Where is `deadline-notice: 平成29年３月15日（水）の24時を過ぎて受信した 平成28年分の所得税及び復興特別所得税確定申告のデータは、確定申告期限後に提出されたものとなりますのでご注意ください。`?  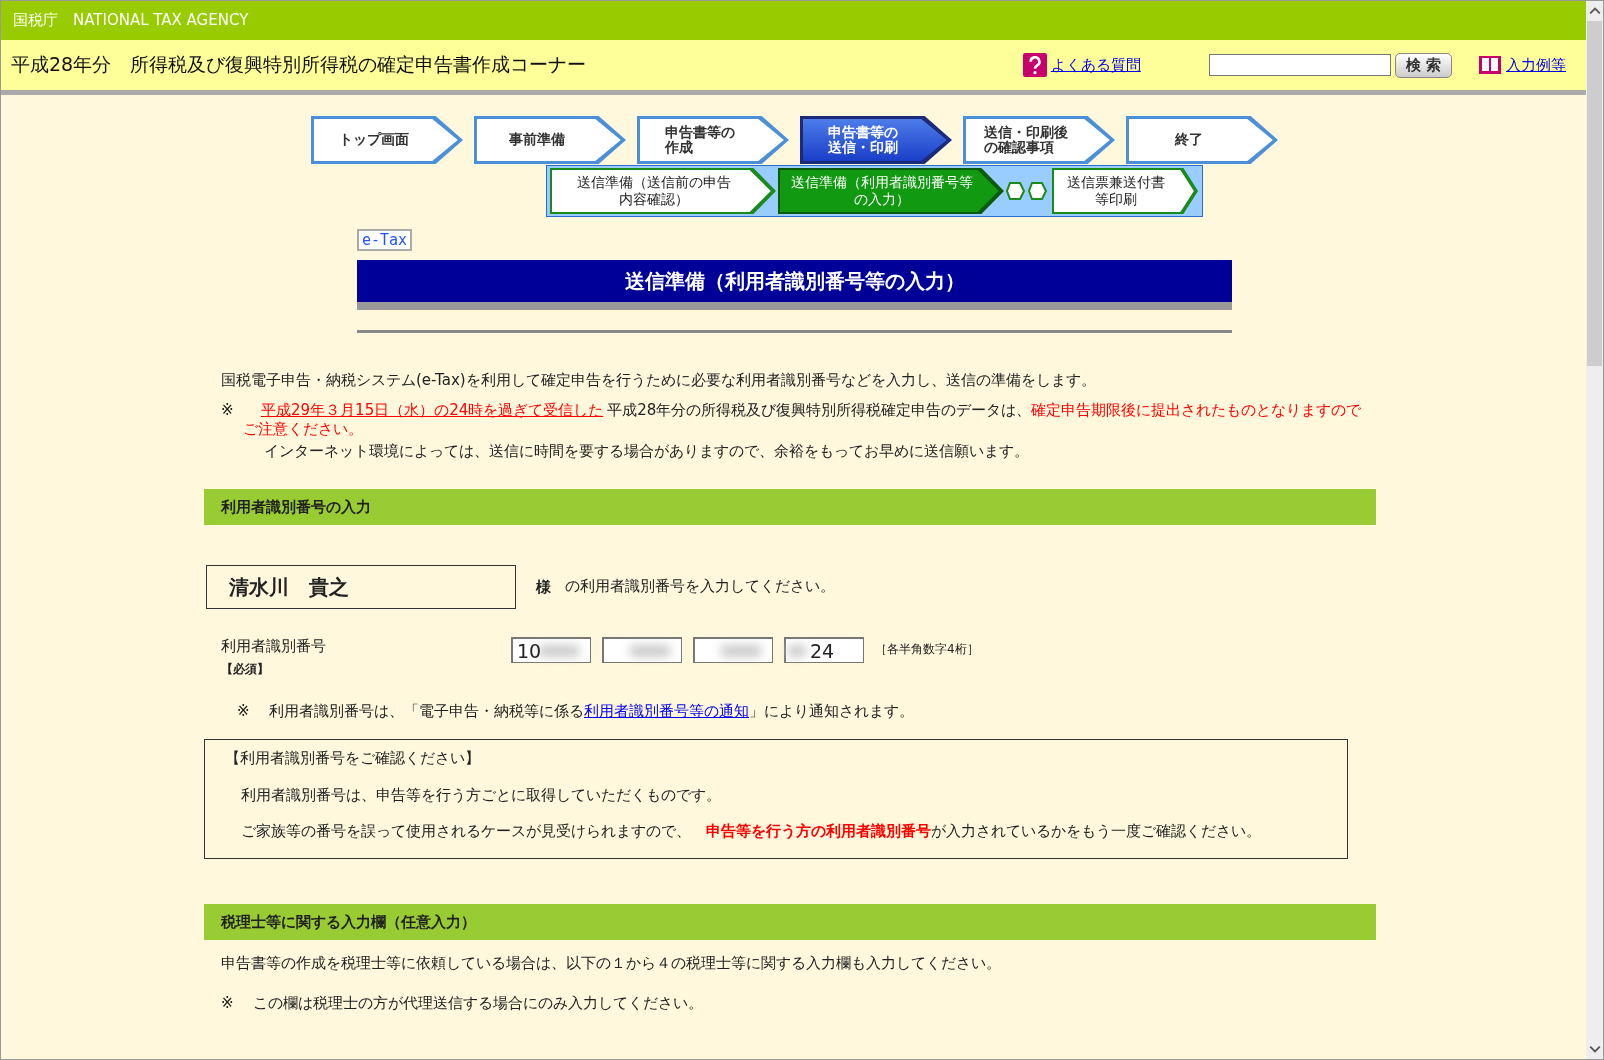 deadline-notice: 平成29年３月15日（水）の24時を過ぎて受信した 平成28年分の所得税及び復興特別所得税確定申告のデータは、確定申告期限後に提出されたものとなりますのでご注意ください。 is located at coordinates (803, 420).